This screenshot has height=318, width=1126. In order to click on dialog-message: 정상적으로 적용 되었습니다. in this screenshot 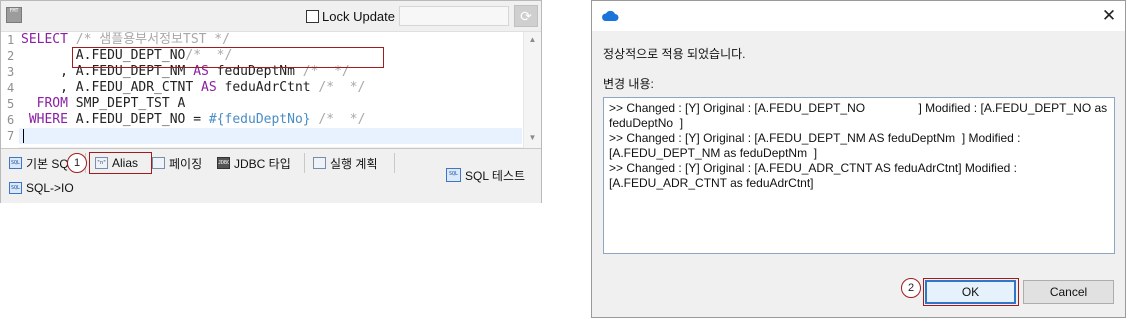, I will do `click(674, 54)`.